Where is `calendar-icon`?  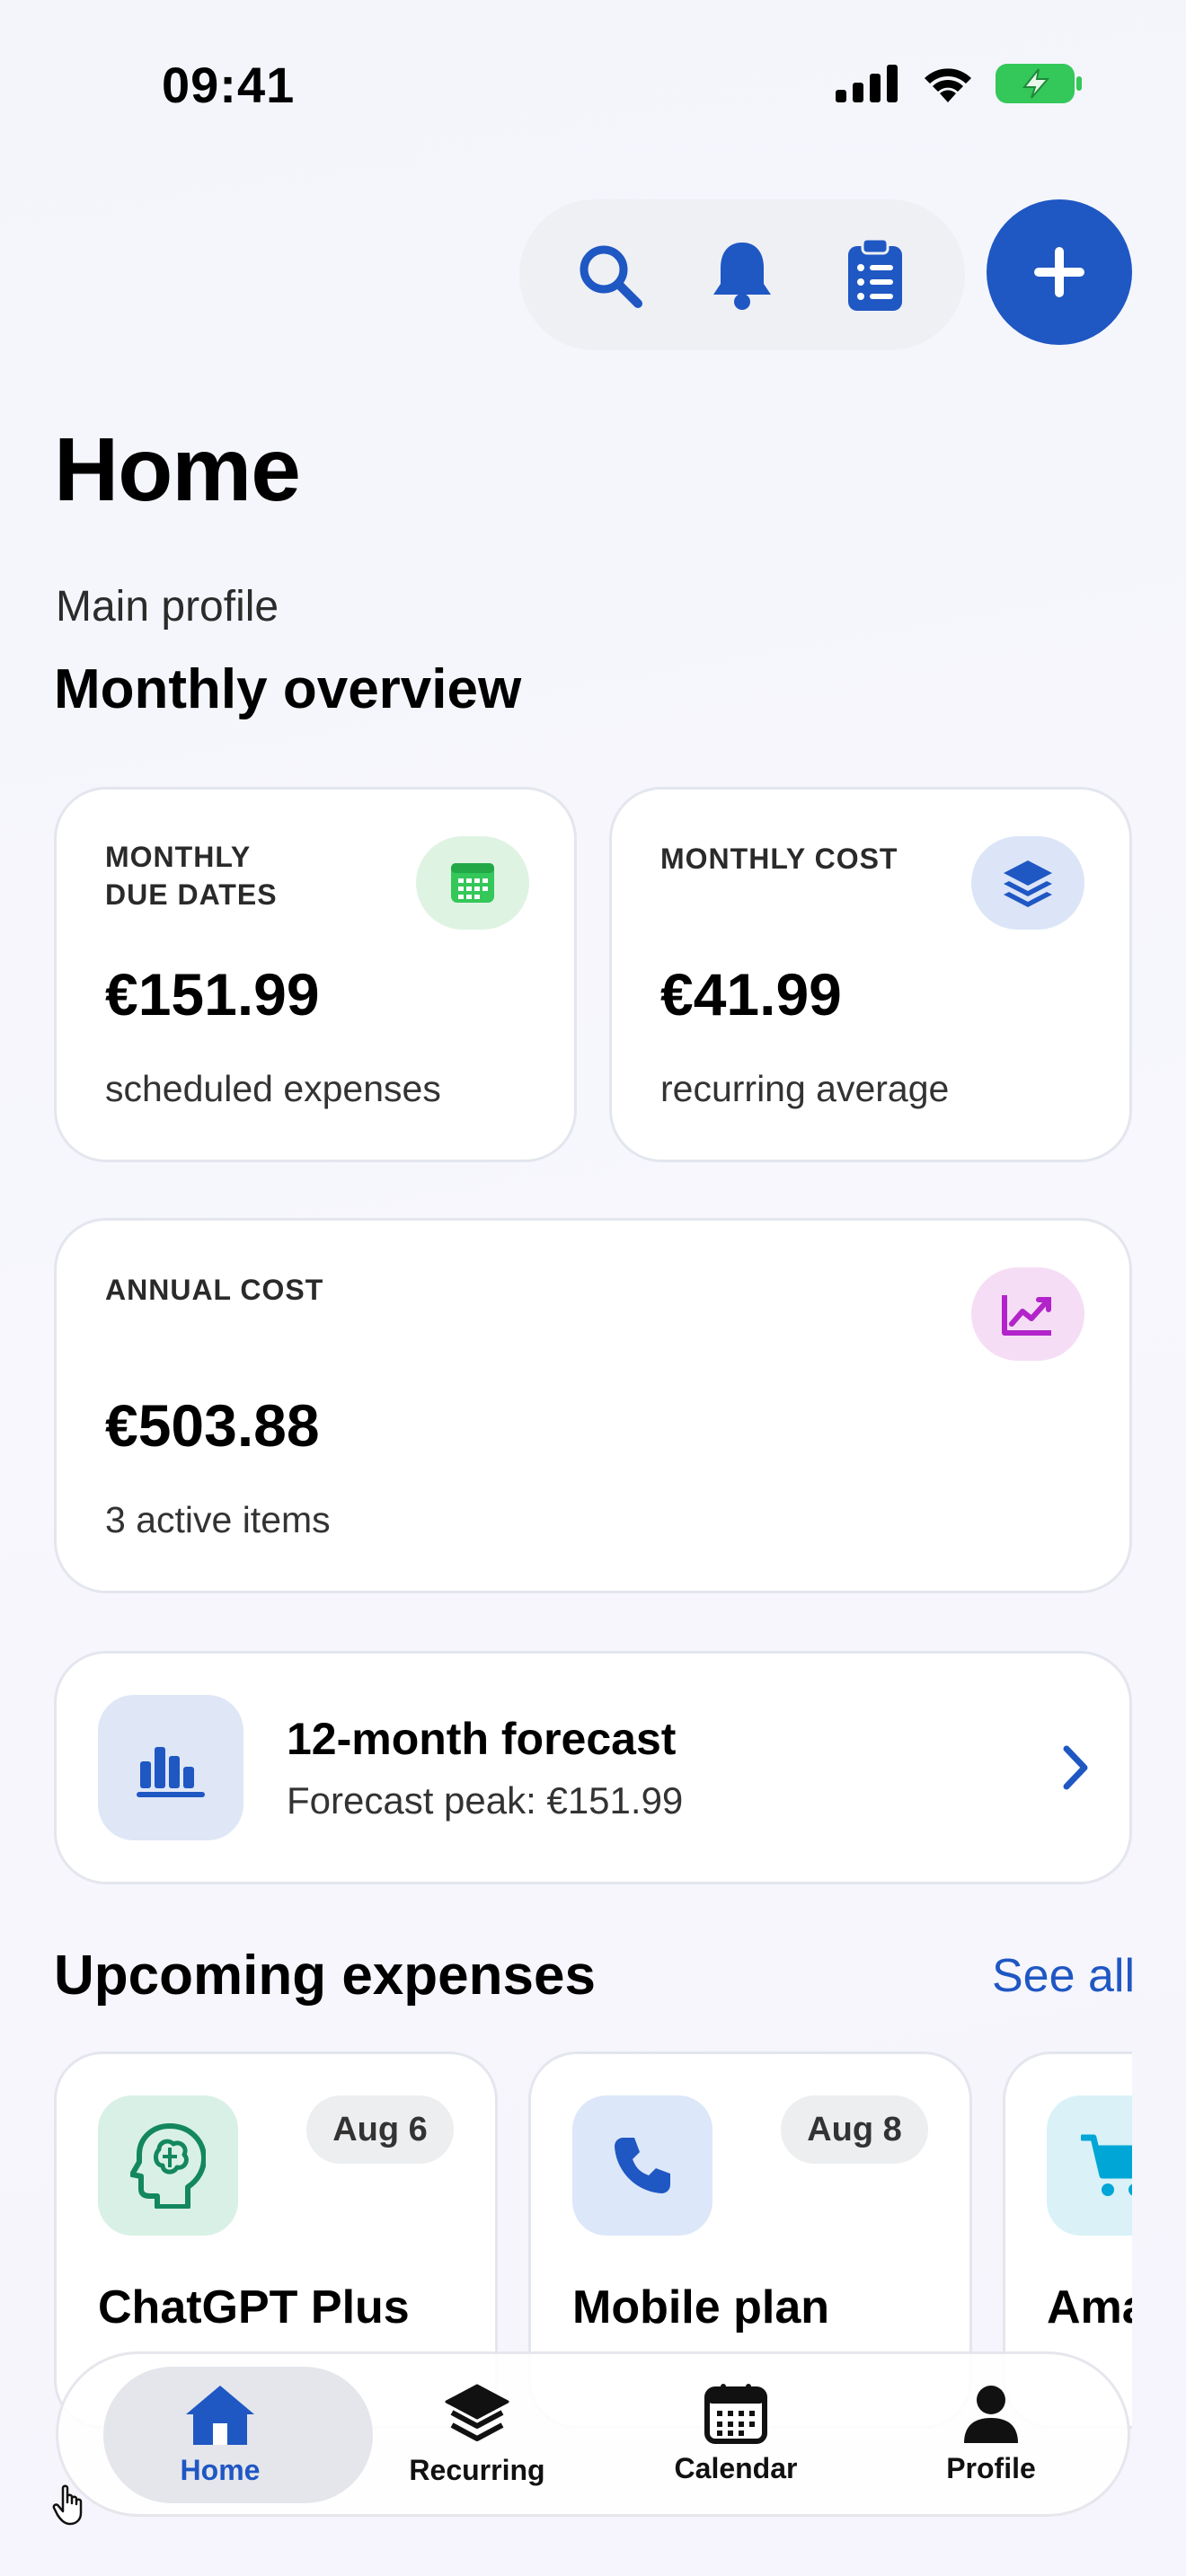 calendar-icon is located at coordinates (735, 2413).